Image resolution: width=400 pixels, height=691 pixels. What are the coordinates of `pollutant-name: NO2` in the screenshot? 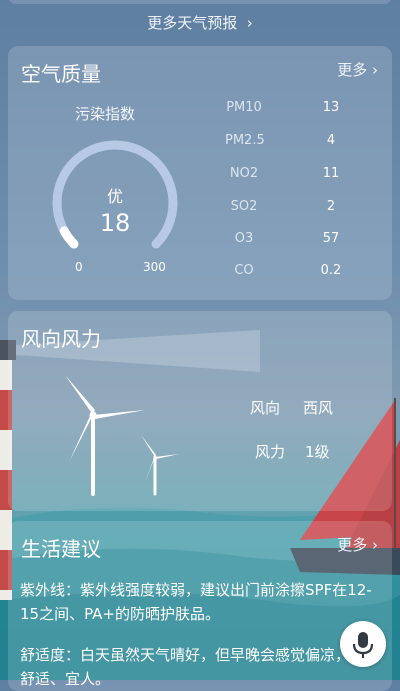 It's located at (244, 173).